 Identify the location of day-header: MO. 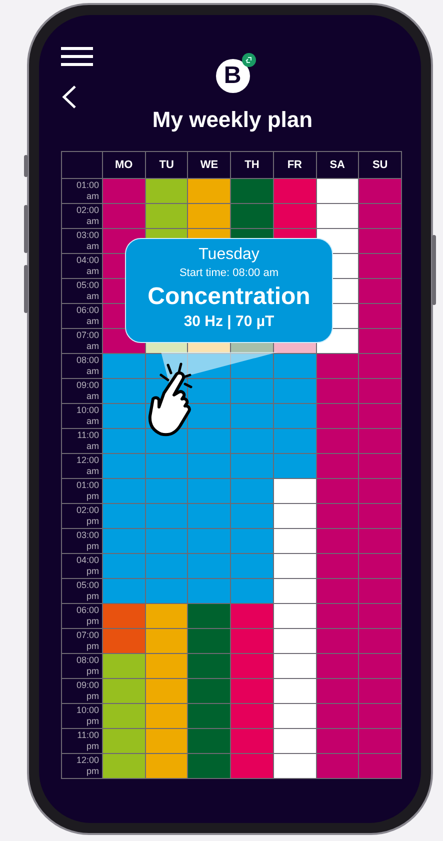
(124, 165).